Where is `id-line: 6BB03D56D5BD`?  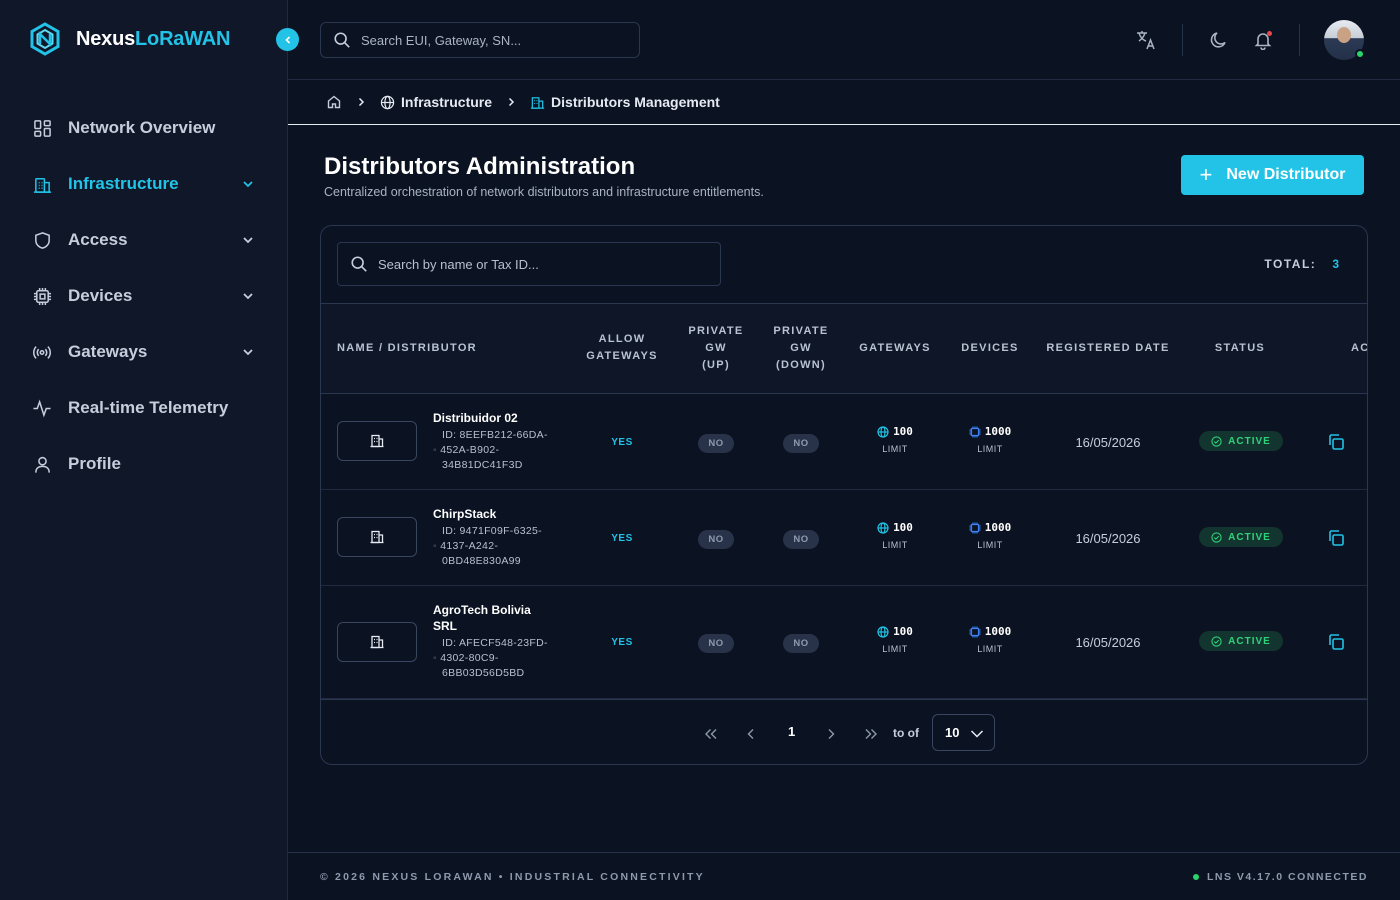 id-line: 6BB03D56D5BD is located at coordinates (483, 673).